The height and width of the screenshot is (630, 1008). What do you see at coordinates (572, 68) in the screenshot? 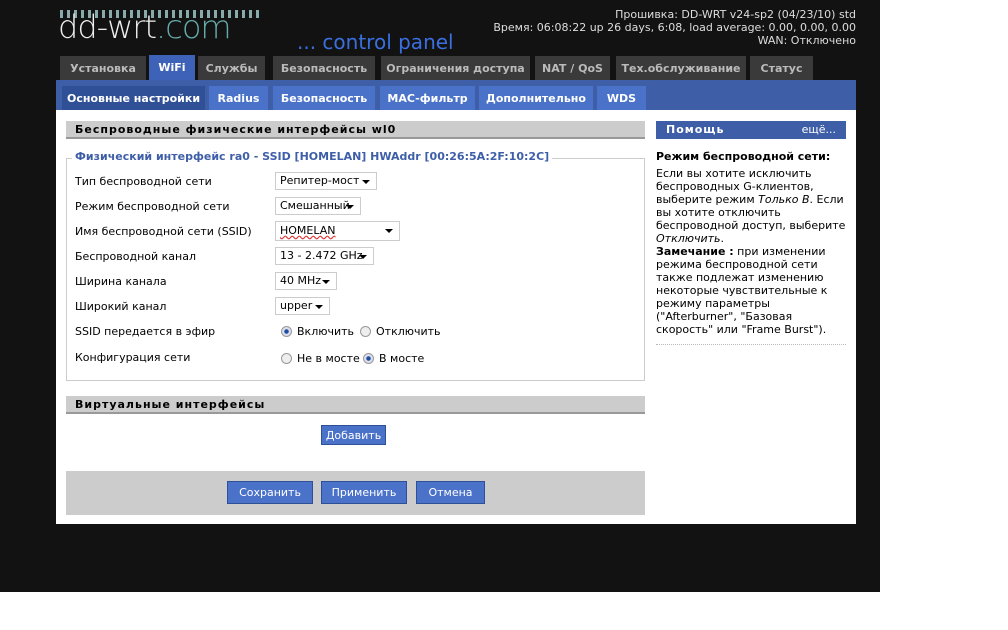
I see `tab-nat-qos: NAT / QoS` at bounding box center [572, 68].